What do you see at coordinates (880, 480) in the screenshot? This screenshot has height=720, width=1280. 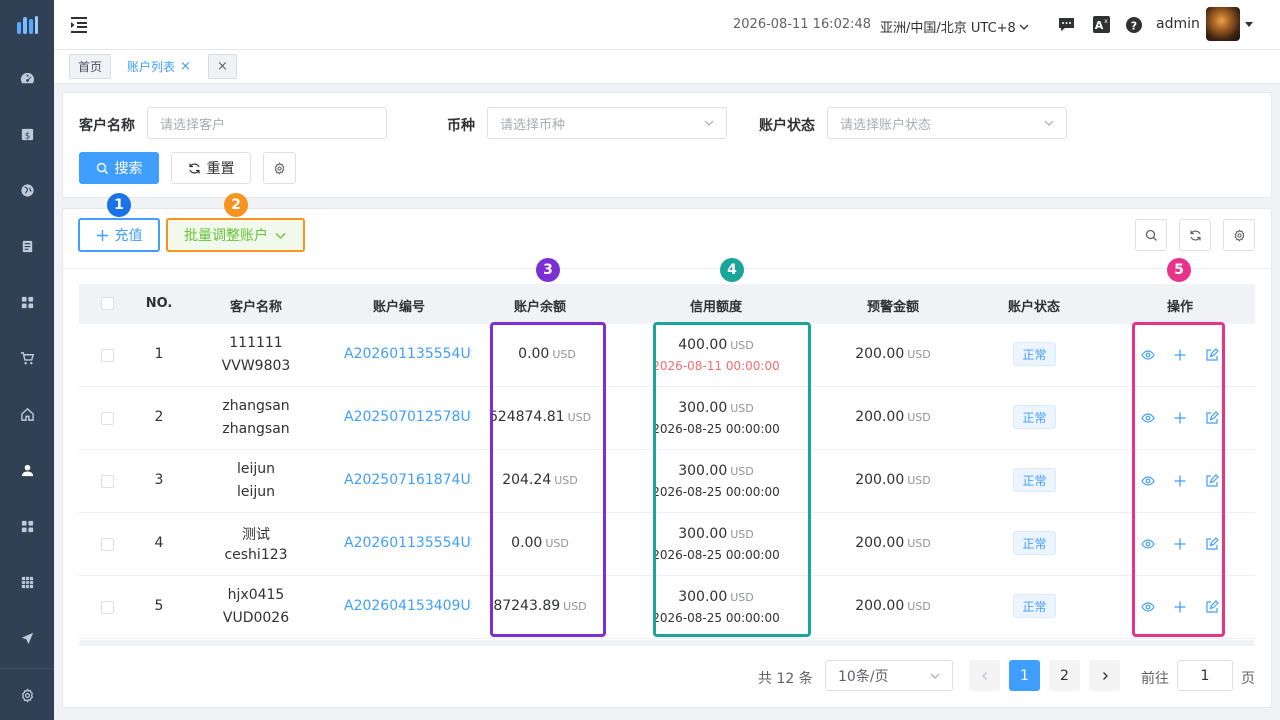 I see `warning-value: 200.00` at bounding box center [880, 480].